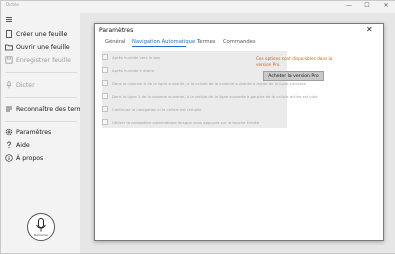 This screenshot has width=395, height=254. Describe the element at coordinates (163, 42) in the screenshot. I see `tab-automatic-navigation: Navigation Automatique` at that location.